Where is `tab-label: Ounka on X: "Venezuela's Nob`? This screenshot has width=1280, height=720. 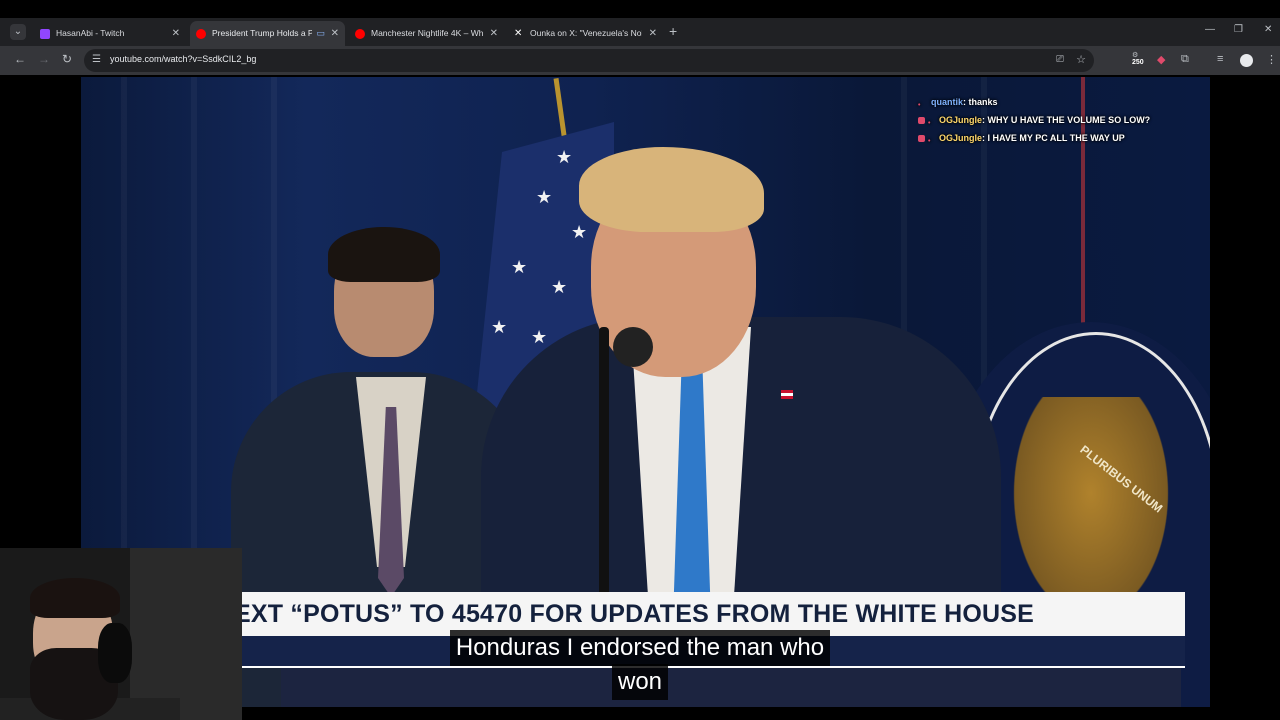
tab-label: Ounka on X: "Venezuela's Nob is located at coordinates (586, 33).